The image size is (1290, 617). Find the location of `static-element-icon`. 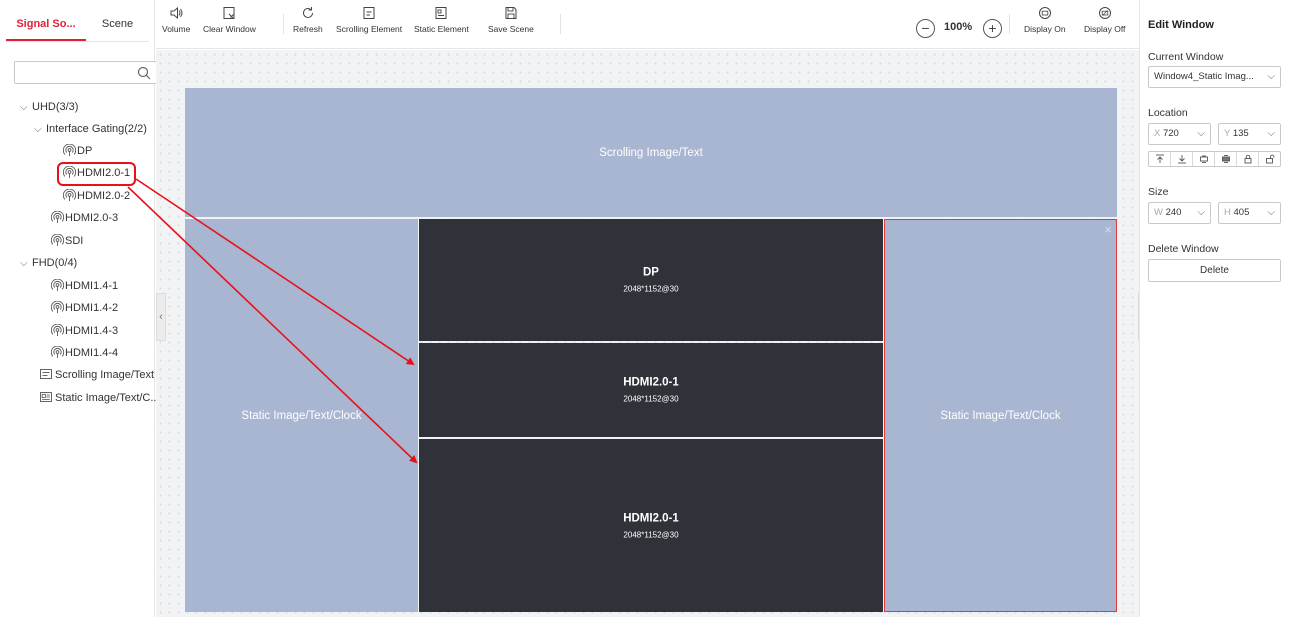

static-element-icon is located at coordinates (441, 13).